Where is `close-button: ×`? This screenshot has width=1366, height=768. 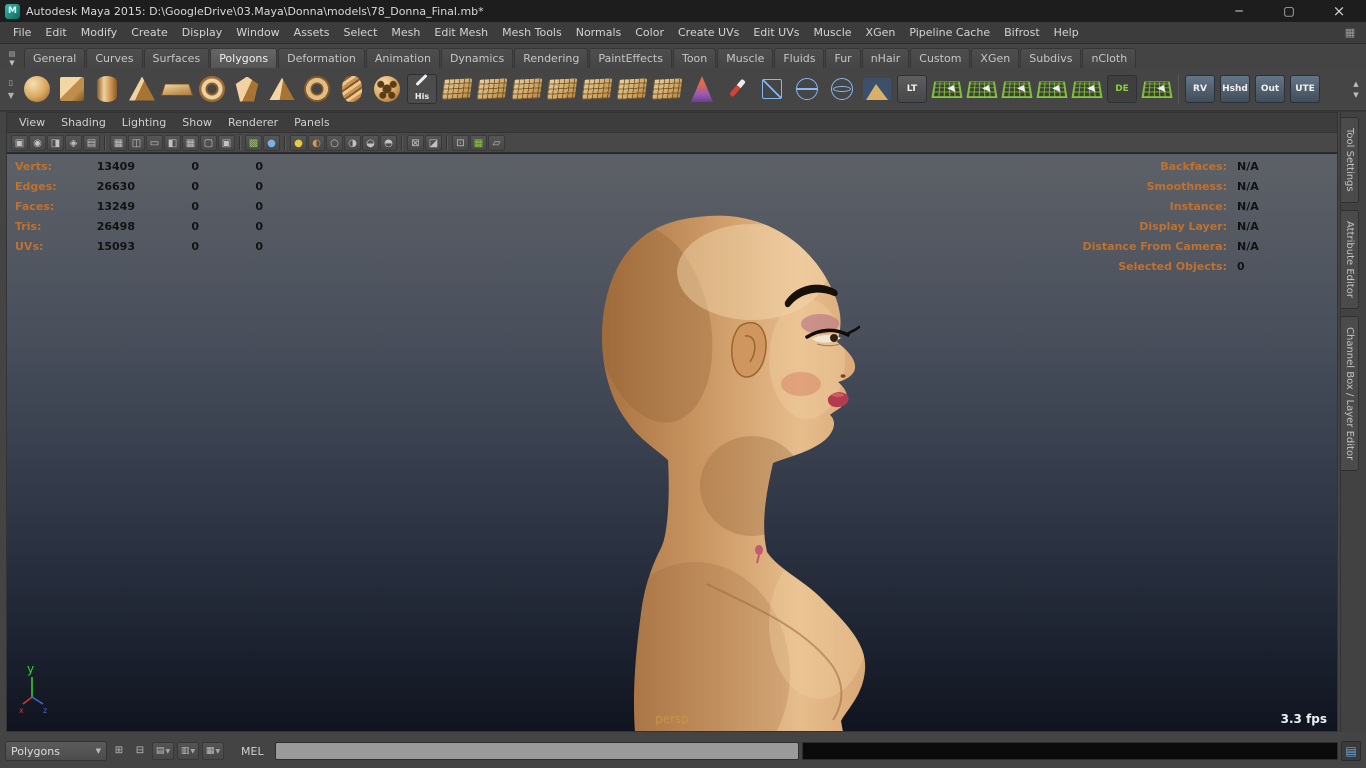 close-button: × is located at coordinates (1339, 11).